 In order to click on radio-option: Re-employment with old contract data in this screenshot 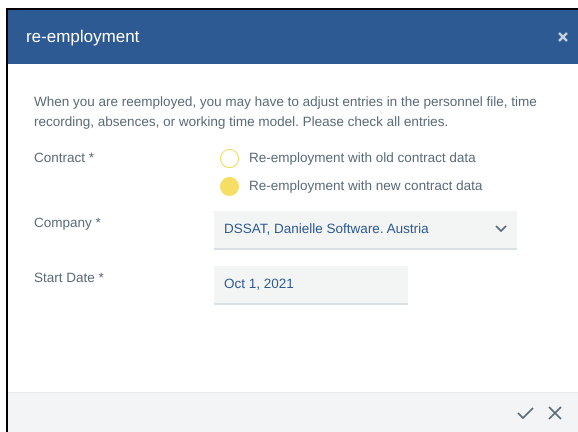, I will do `click(351, 158)`.